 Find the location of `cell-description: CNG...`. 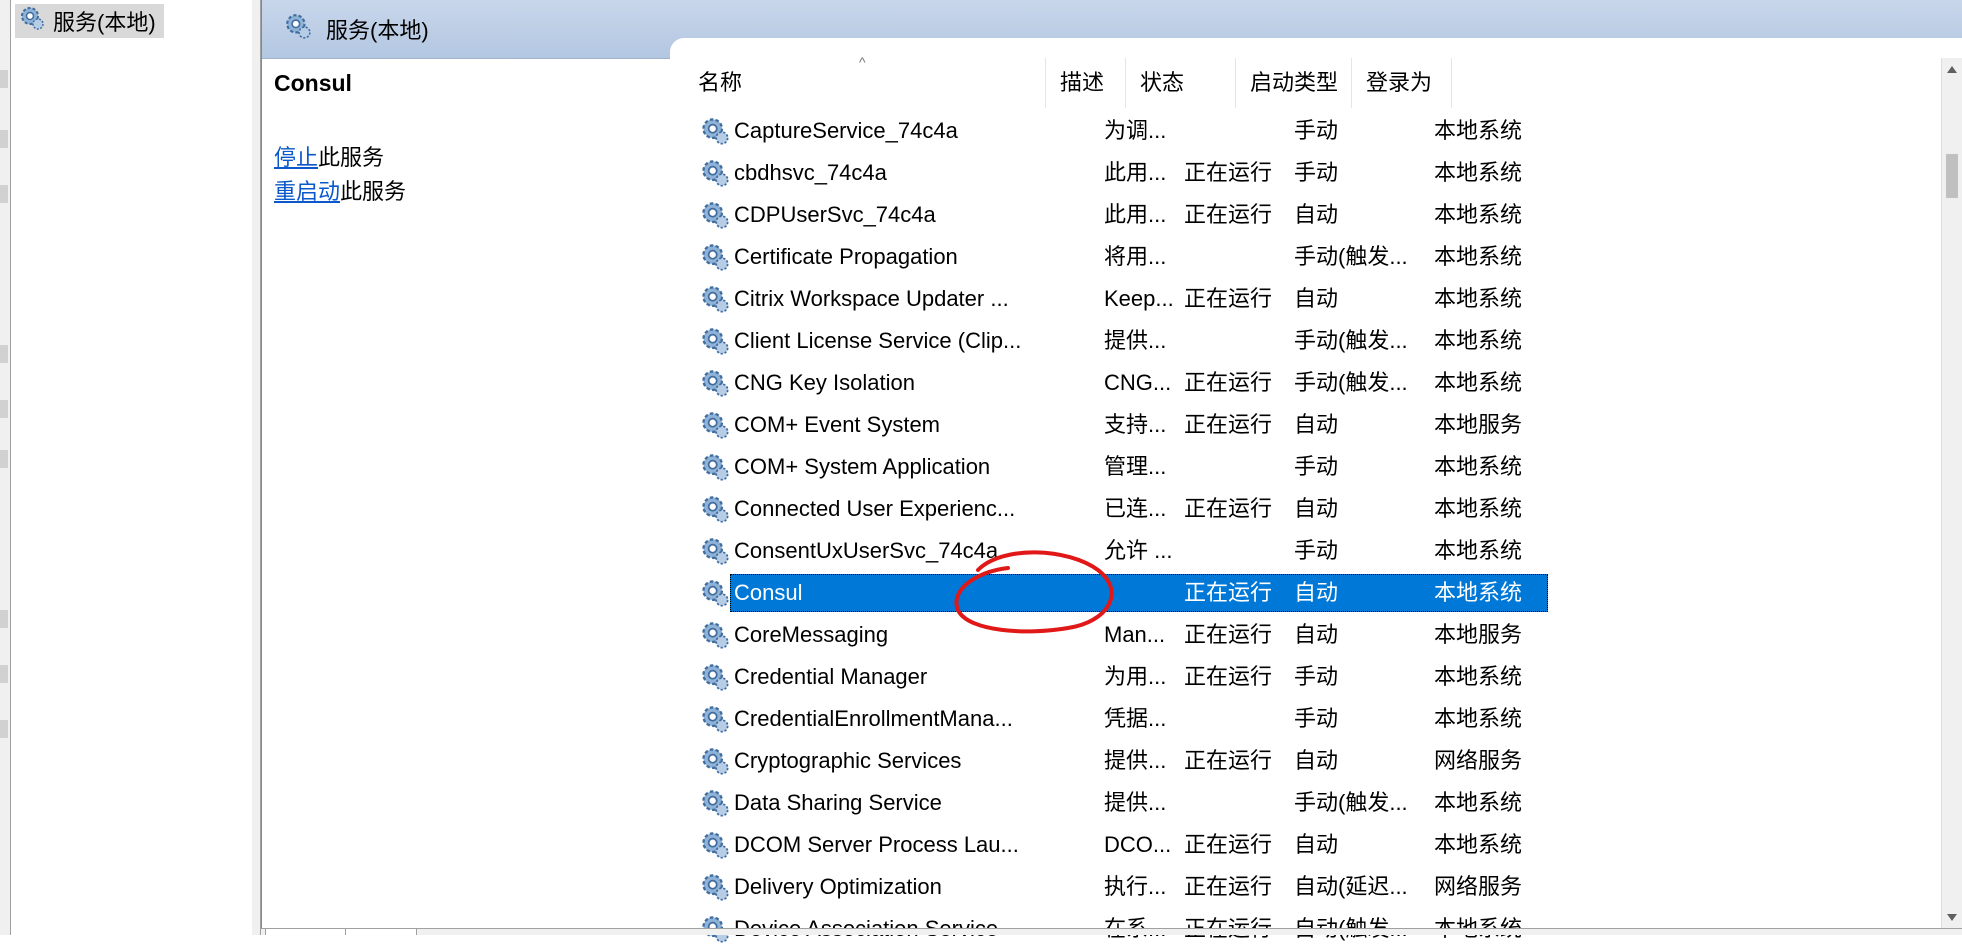

cell-description: CNG... is located at coordinates (1138, 382).